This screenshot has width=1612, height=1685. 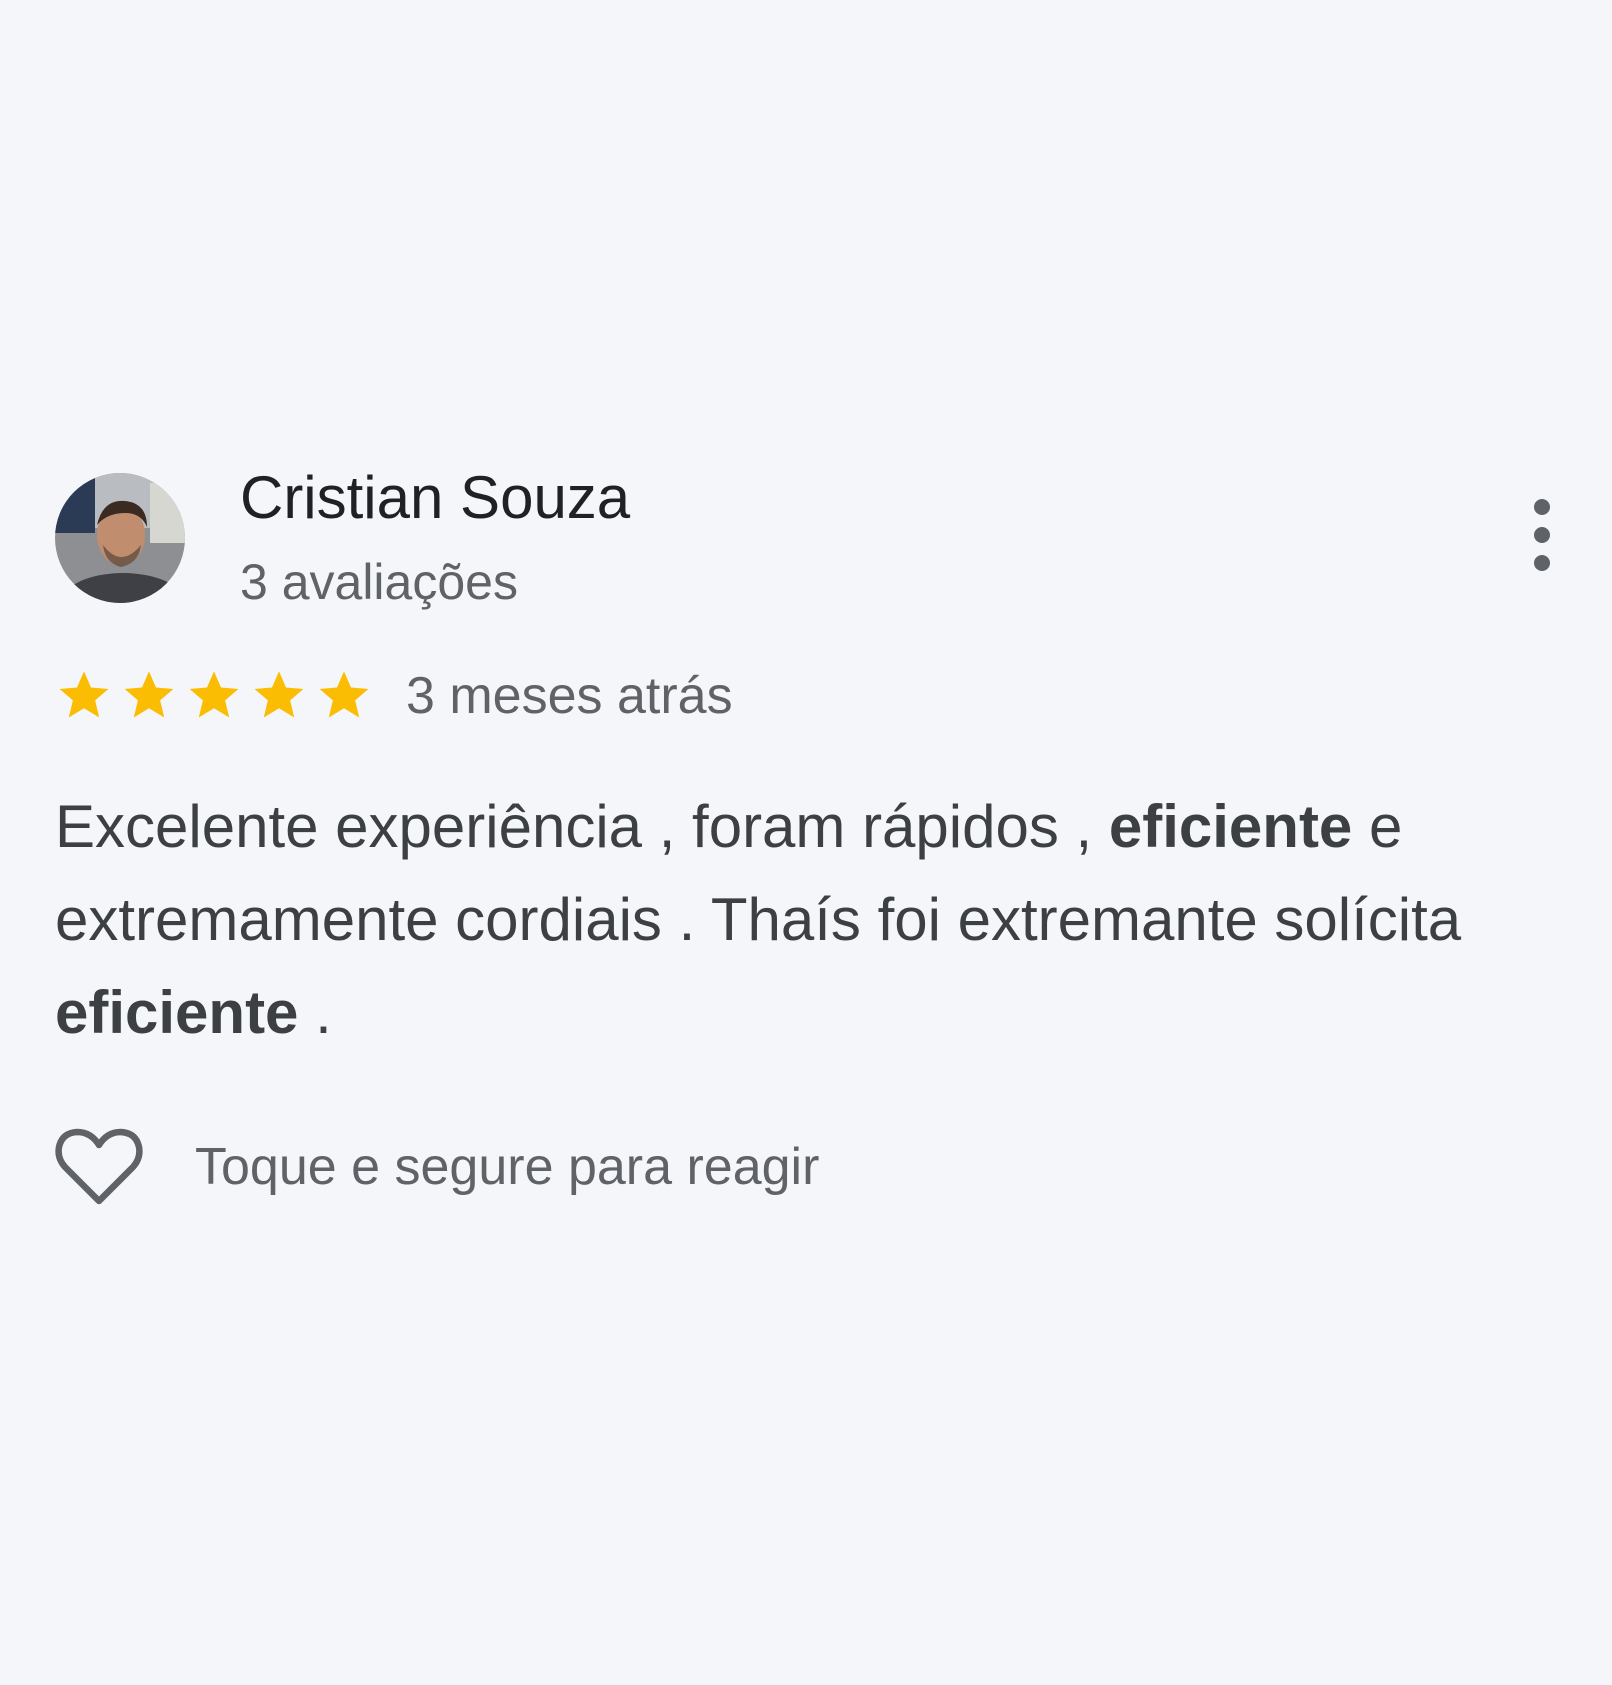 I want to click on avatar, so click(x=120, y=538).